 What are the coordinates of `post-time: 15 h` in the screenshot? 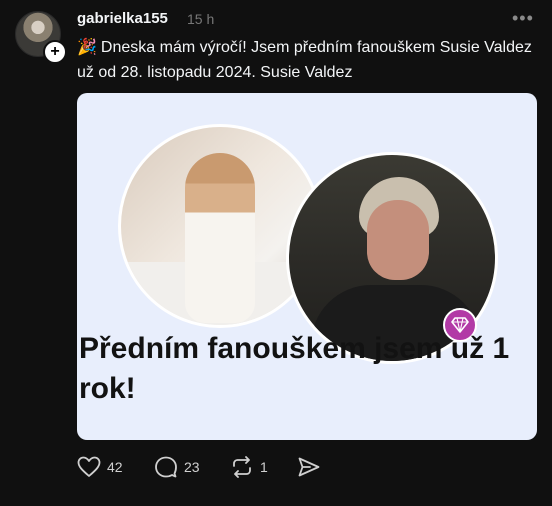 It's located at (201, 19).